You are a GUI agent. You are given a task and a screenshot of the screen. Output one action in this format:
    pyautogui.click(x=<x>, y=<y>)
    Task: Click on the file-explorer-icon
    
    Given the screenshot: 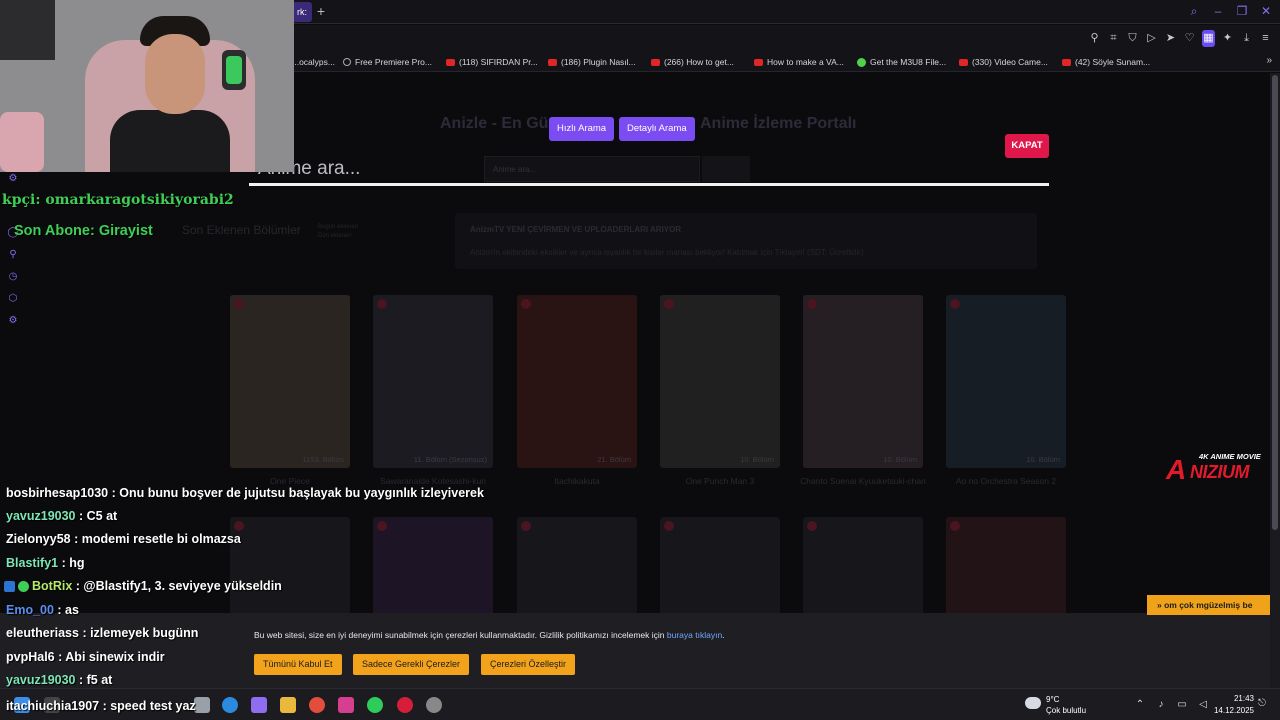 What is the action you would take?
    pyautogui.click(x=288, y=705)
    